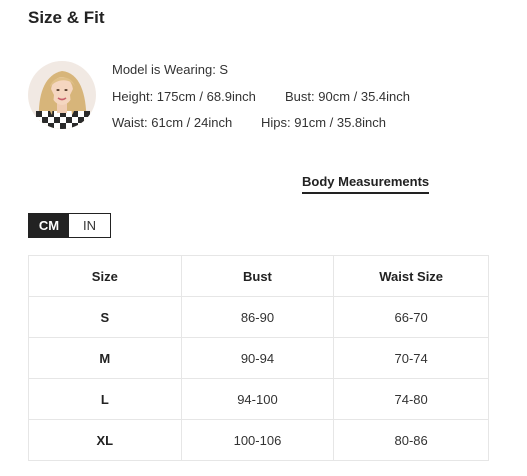 The width and height of the screenshot is (527, 476). What do you see at coordinates (172, 122) in the screenshot?
I see `model-waist-text: Waist: 61cm / 24inch` at bounding box center [172, 122].